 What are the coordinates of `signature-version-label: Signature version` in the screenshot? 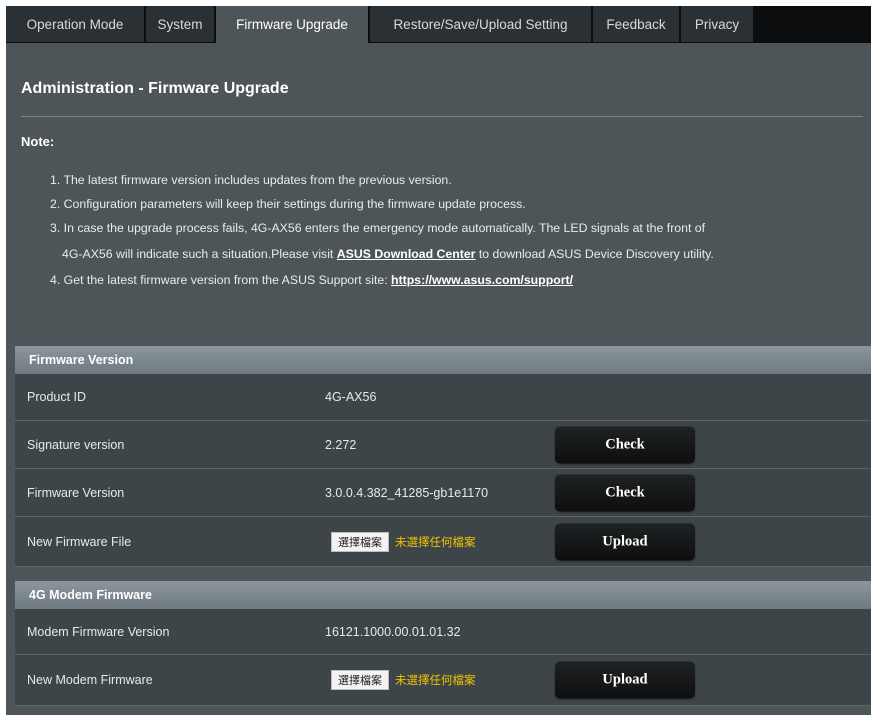 It's located at (76, 444).